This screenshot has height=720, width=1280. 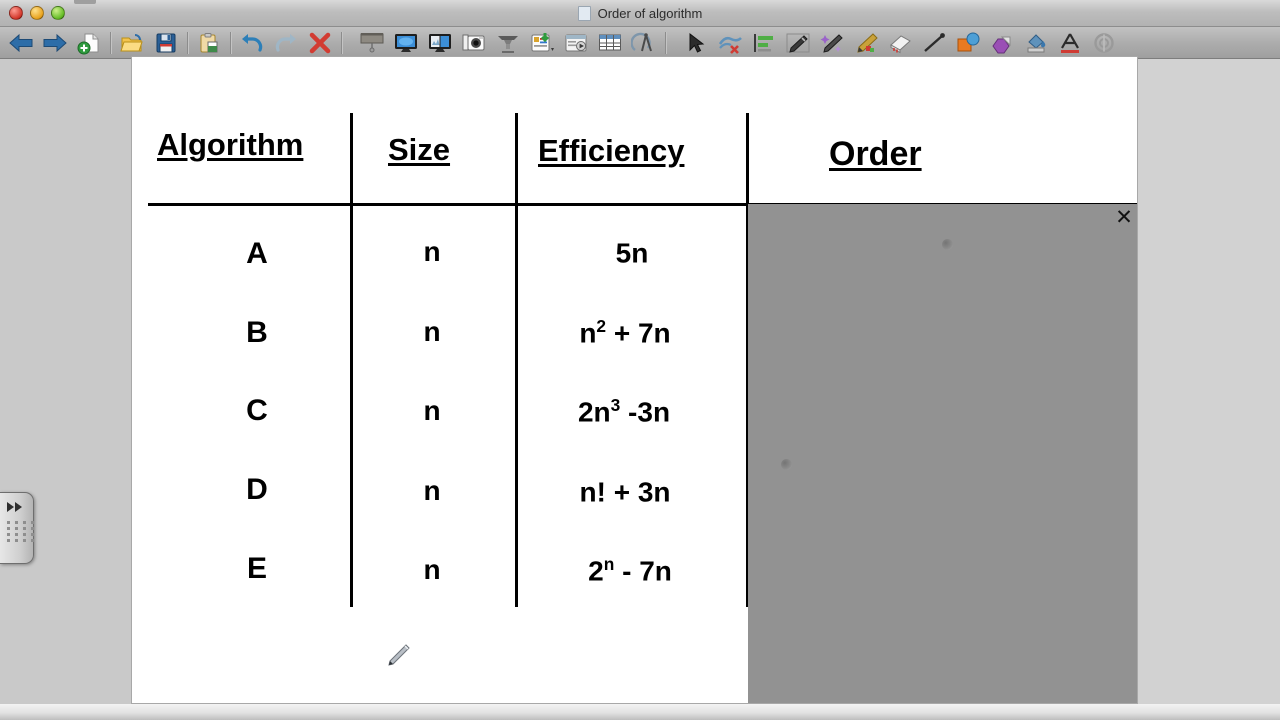 I want to click on grip-dots, so click(x=21, y=531).